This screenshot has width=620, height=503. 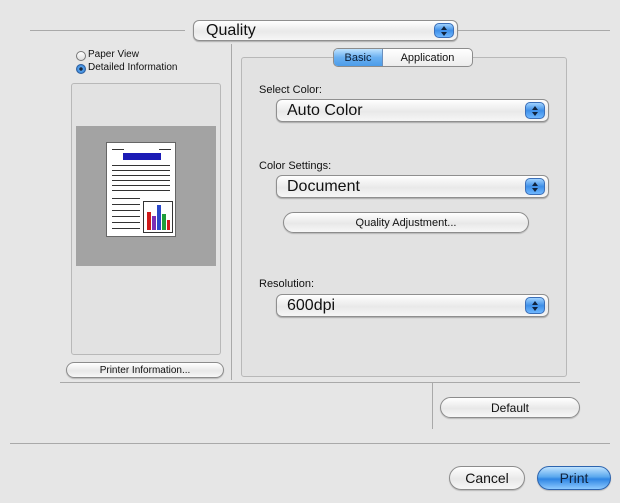 I want to click on color-settings-label: Color Settings:, so click(x=295, y=166).